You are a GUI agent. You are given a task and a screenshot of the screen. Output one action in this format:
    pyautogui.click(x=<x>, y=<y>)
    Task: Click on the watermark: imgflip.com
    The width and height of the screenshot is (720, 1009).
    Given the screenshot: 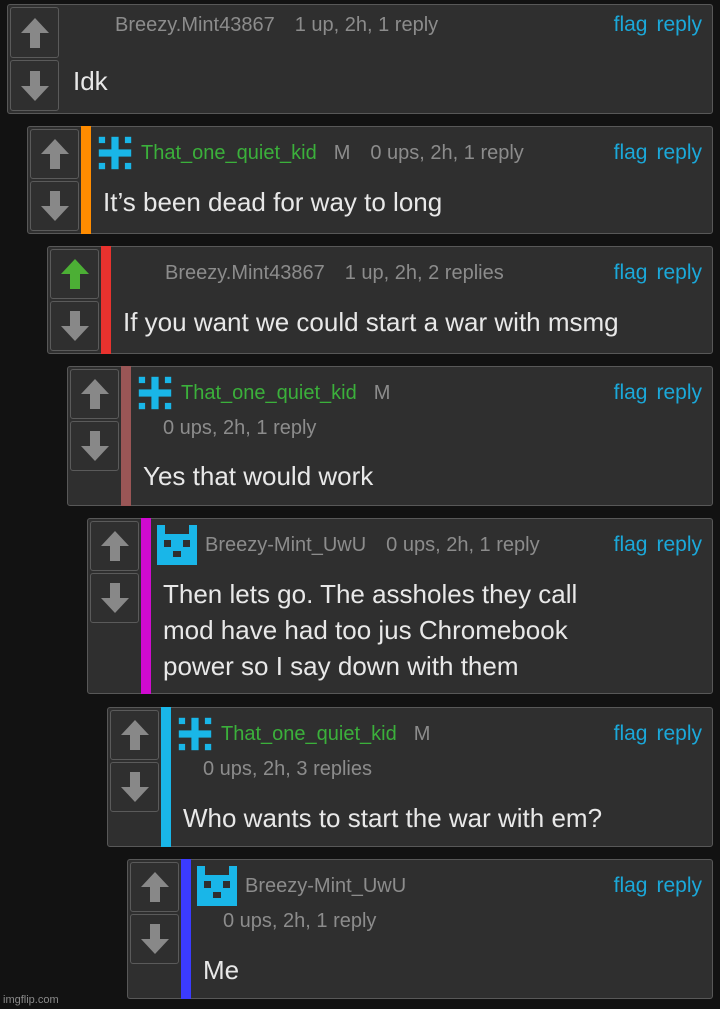 What is the action you would take?
    pyautogui.click(x=31, y=1000)
    